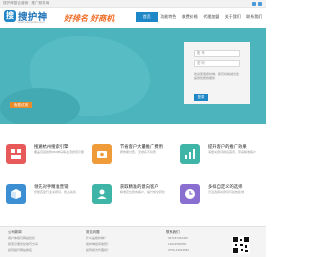  I want to click on login-panel: 账 号 密 码 欢迎使用搜护神，我们将竭诚为您提供优质的服务 登录, so click(217, 73).